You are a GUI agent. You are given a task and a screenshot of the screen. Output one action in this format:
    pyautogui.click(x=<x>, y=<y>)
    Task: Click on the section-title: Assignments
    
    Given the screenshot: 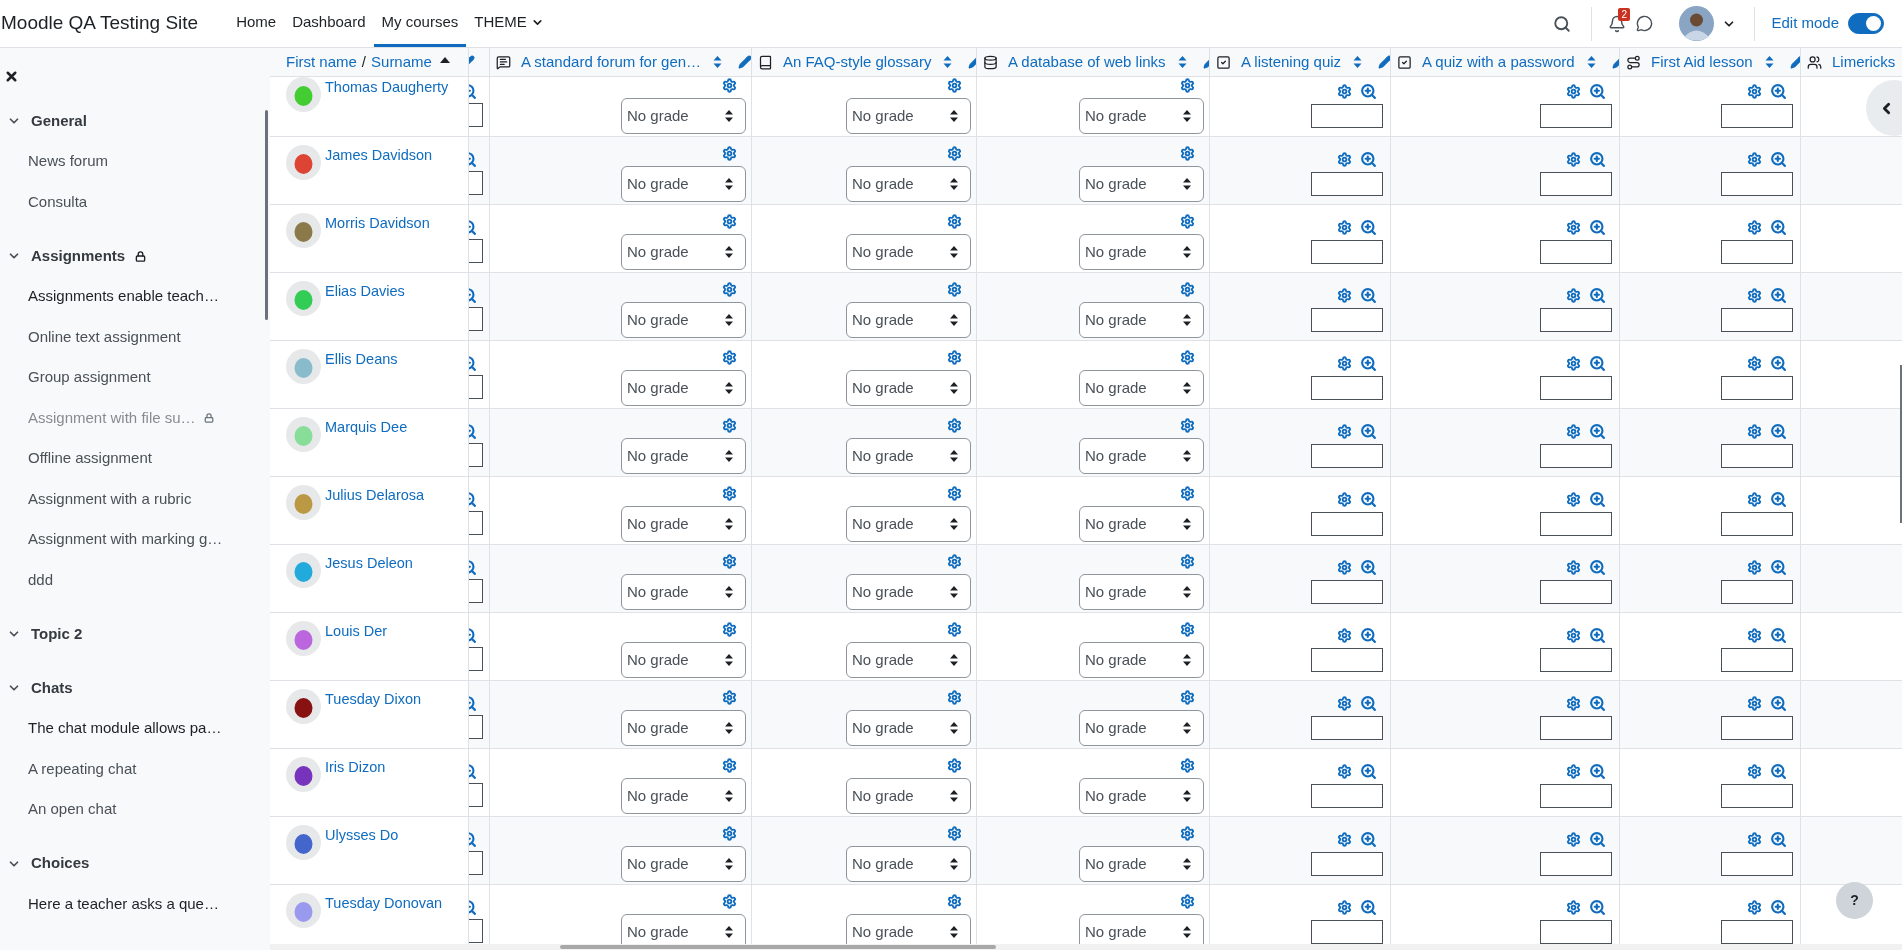 What is the action you would take?
    pyautogui.click(x=78, y=256)
    